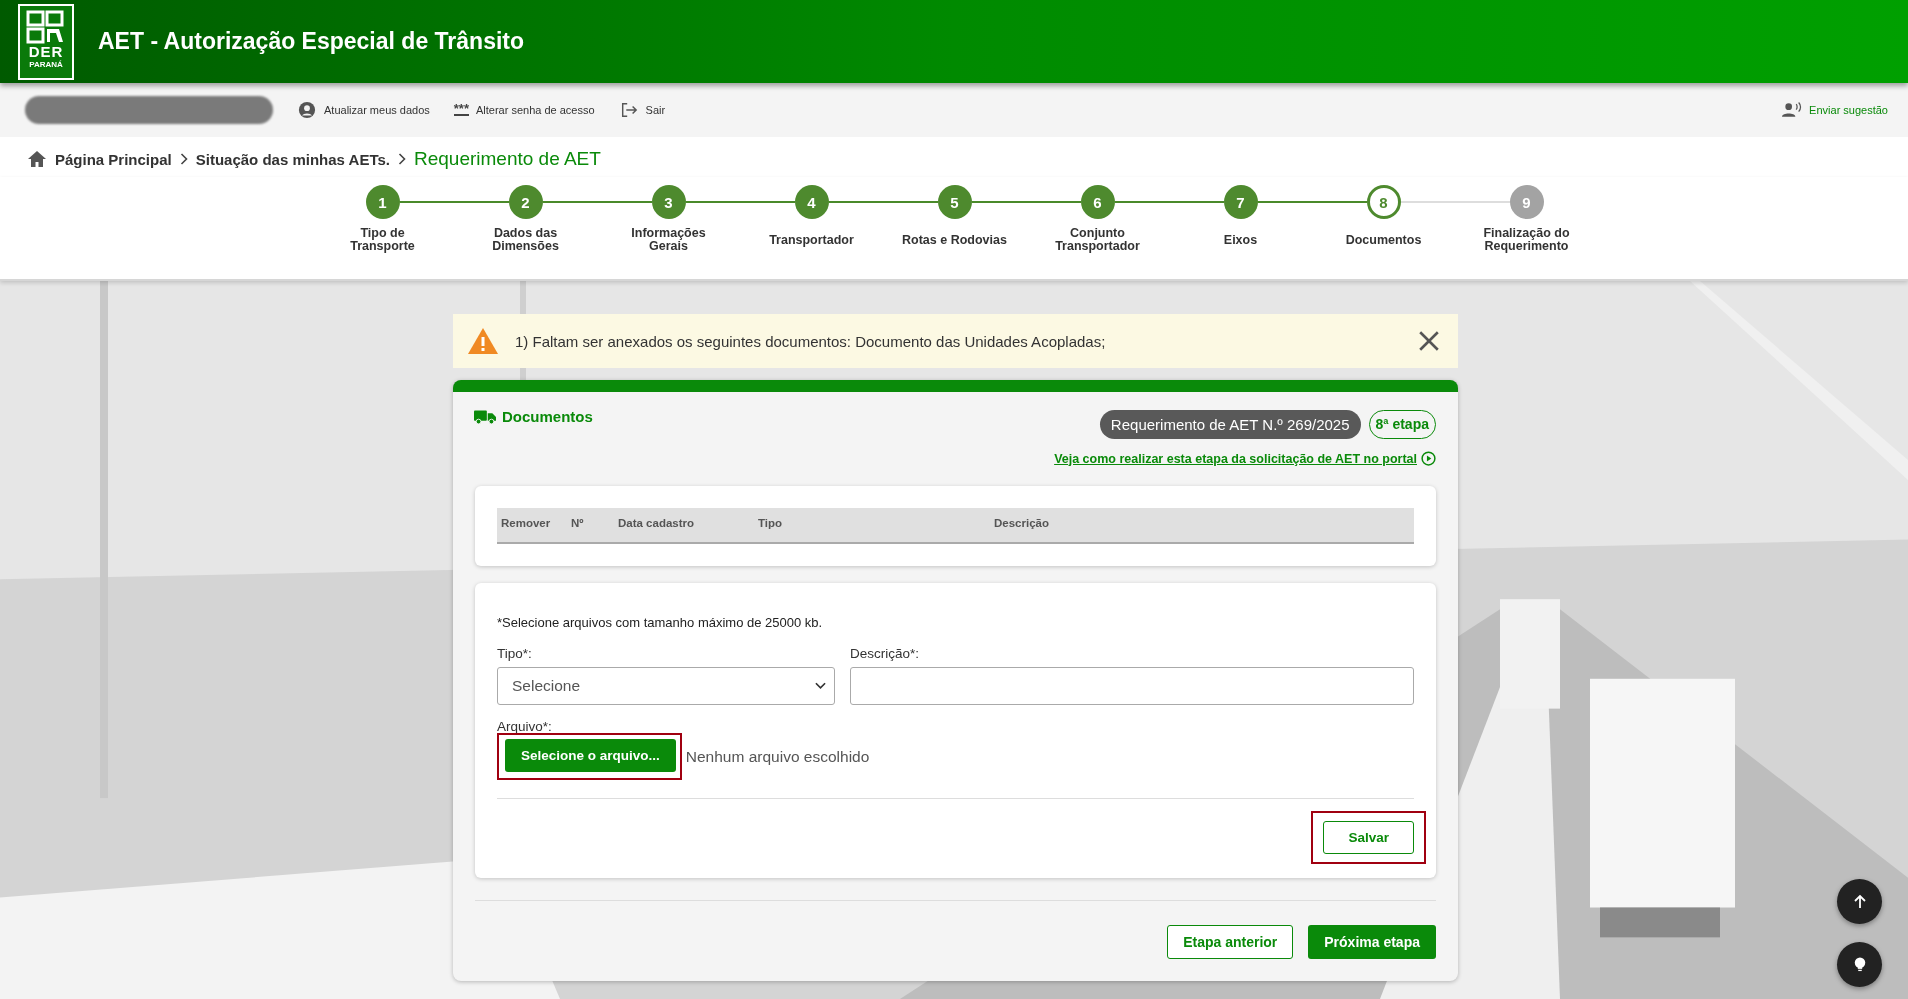 This screenshot has height=999, width=1908. Describe the element at coordinates (525, 202) in the screenshot. I see `step-circle: 2` at that location.